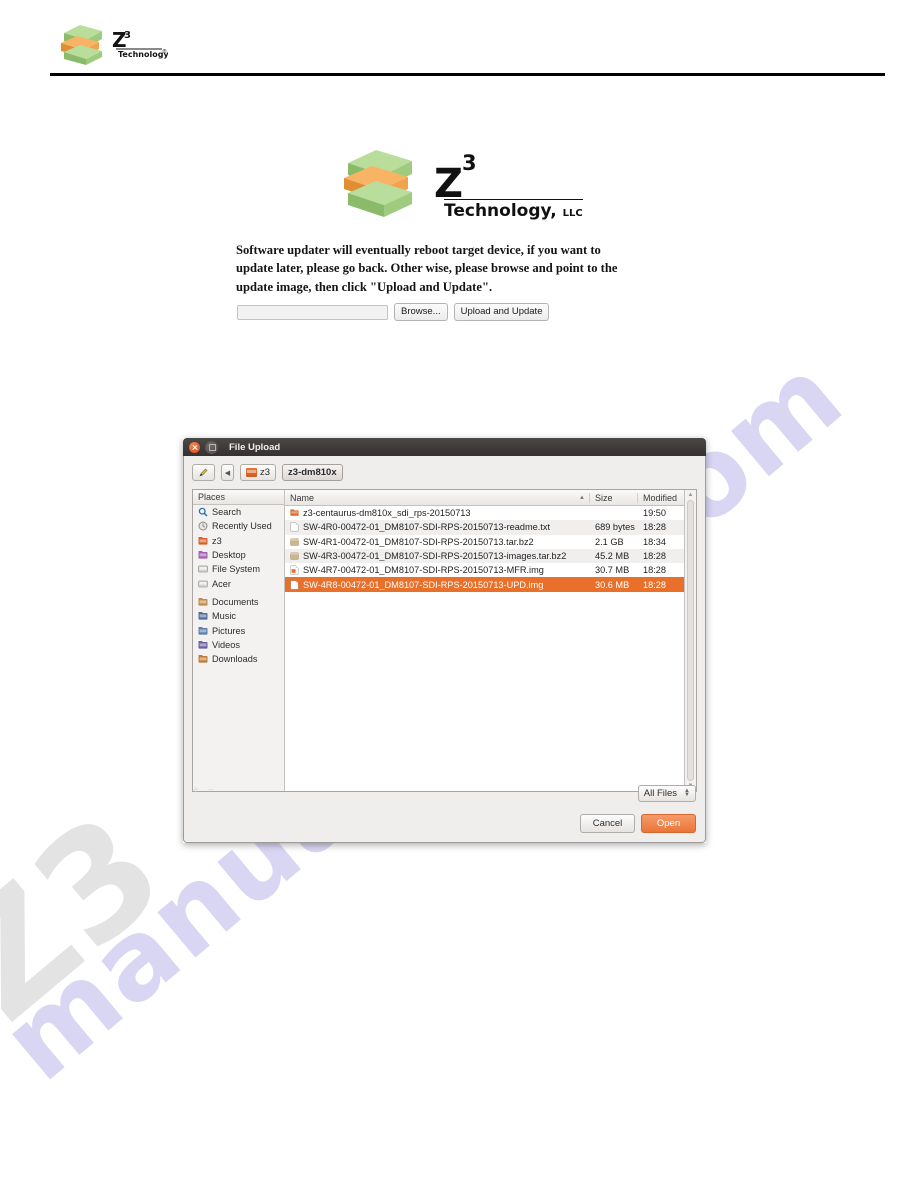 The image size is (918, 1188). Describe the element at coordinates (661, 498) in the screenshot. I see `column-header-modified: Modified` at that location.